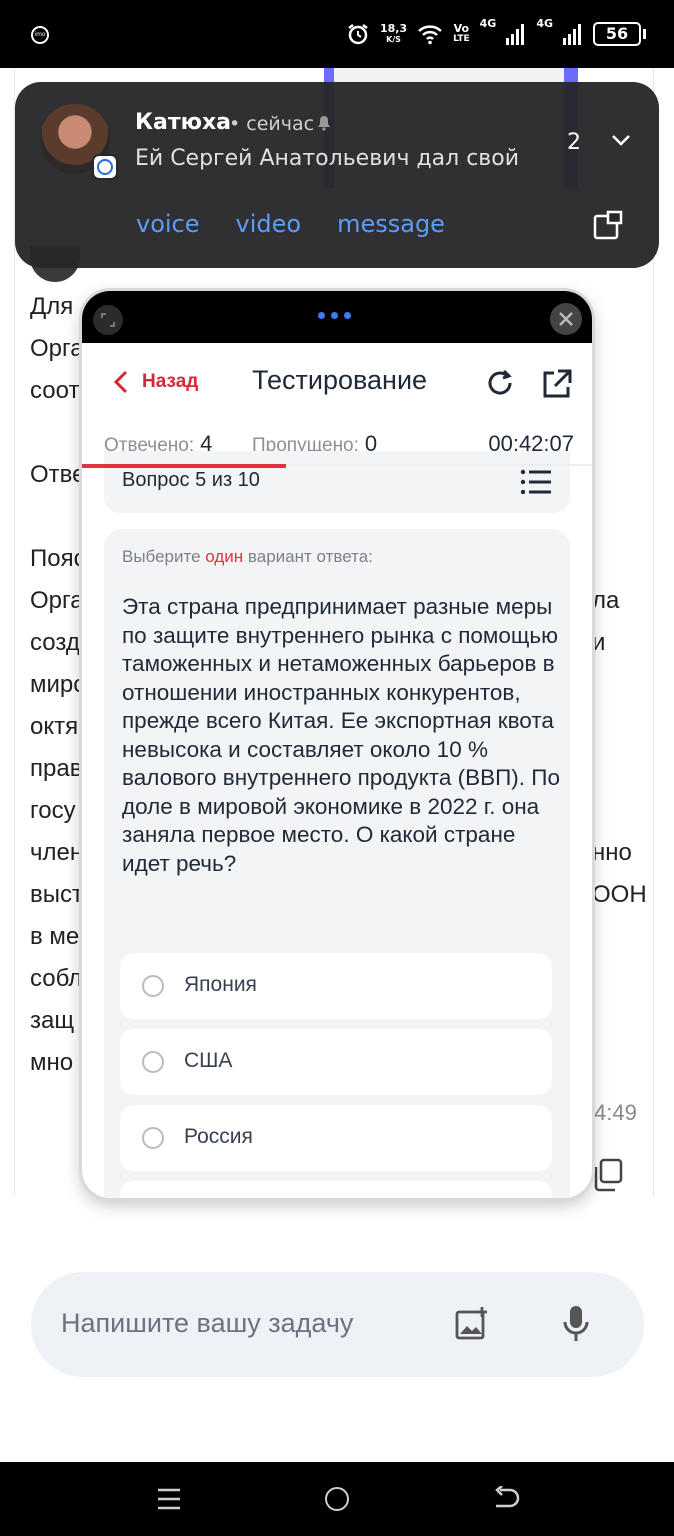  What do you see at coordinates (52, 1020) in the screenshot?
I see `chat-text-fragment: защ` at bounding box center [52, 1020].